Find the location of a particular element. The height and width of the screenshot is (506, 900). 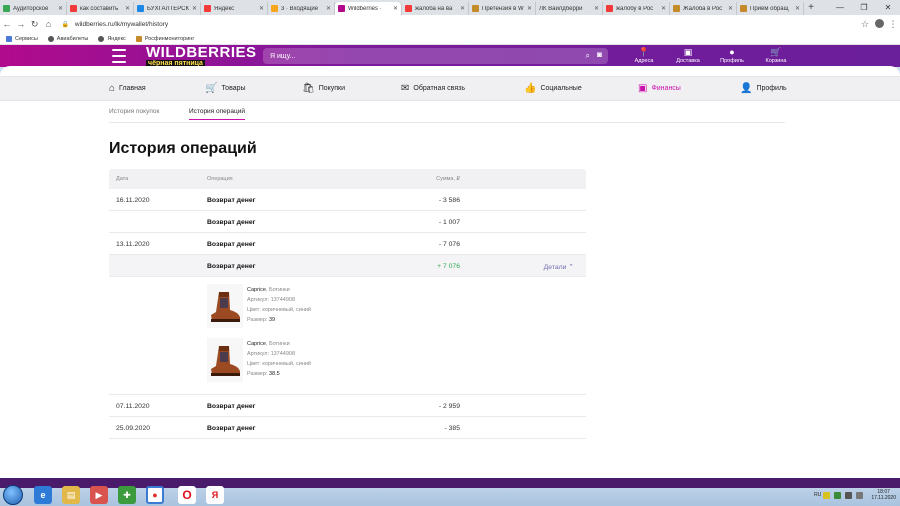

camera-icon: ◙ is located at coordinates (599, 54).